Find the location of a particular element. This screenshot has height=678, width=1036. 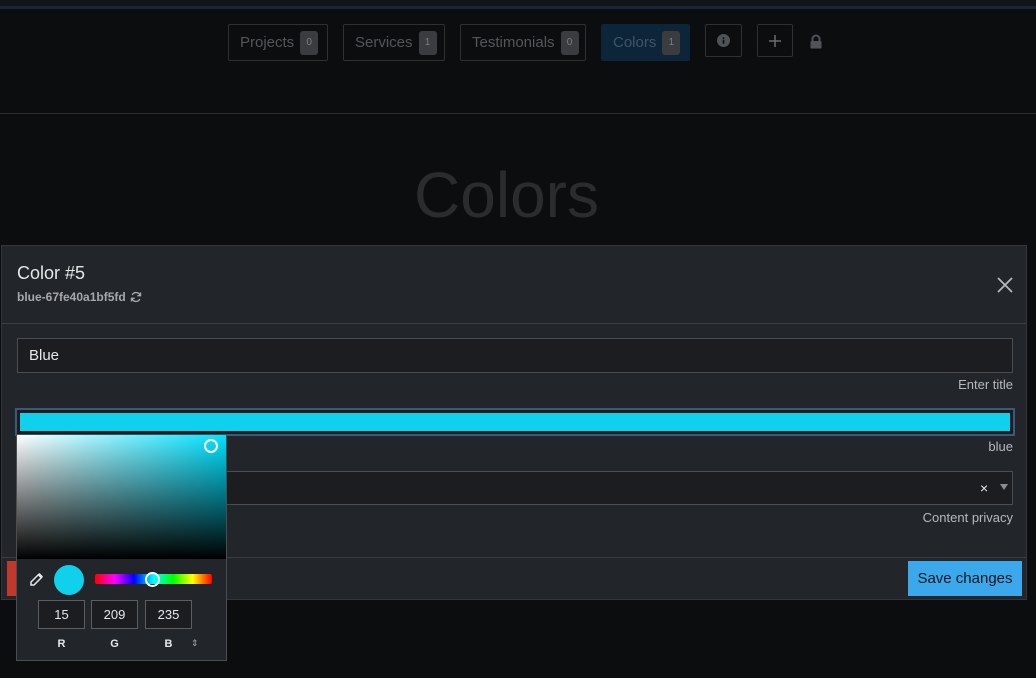

header-divider is located at coordinates (518, 113).